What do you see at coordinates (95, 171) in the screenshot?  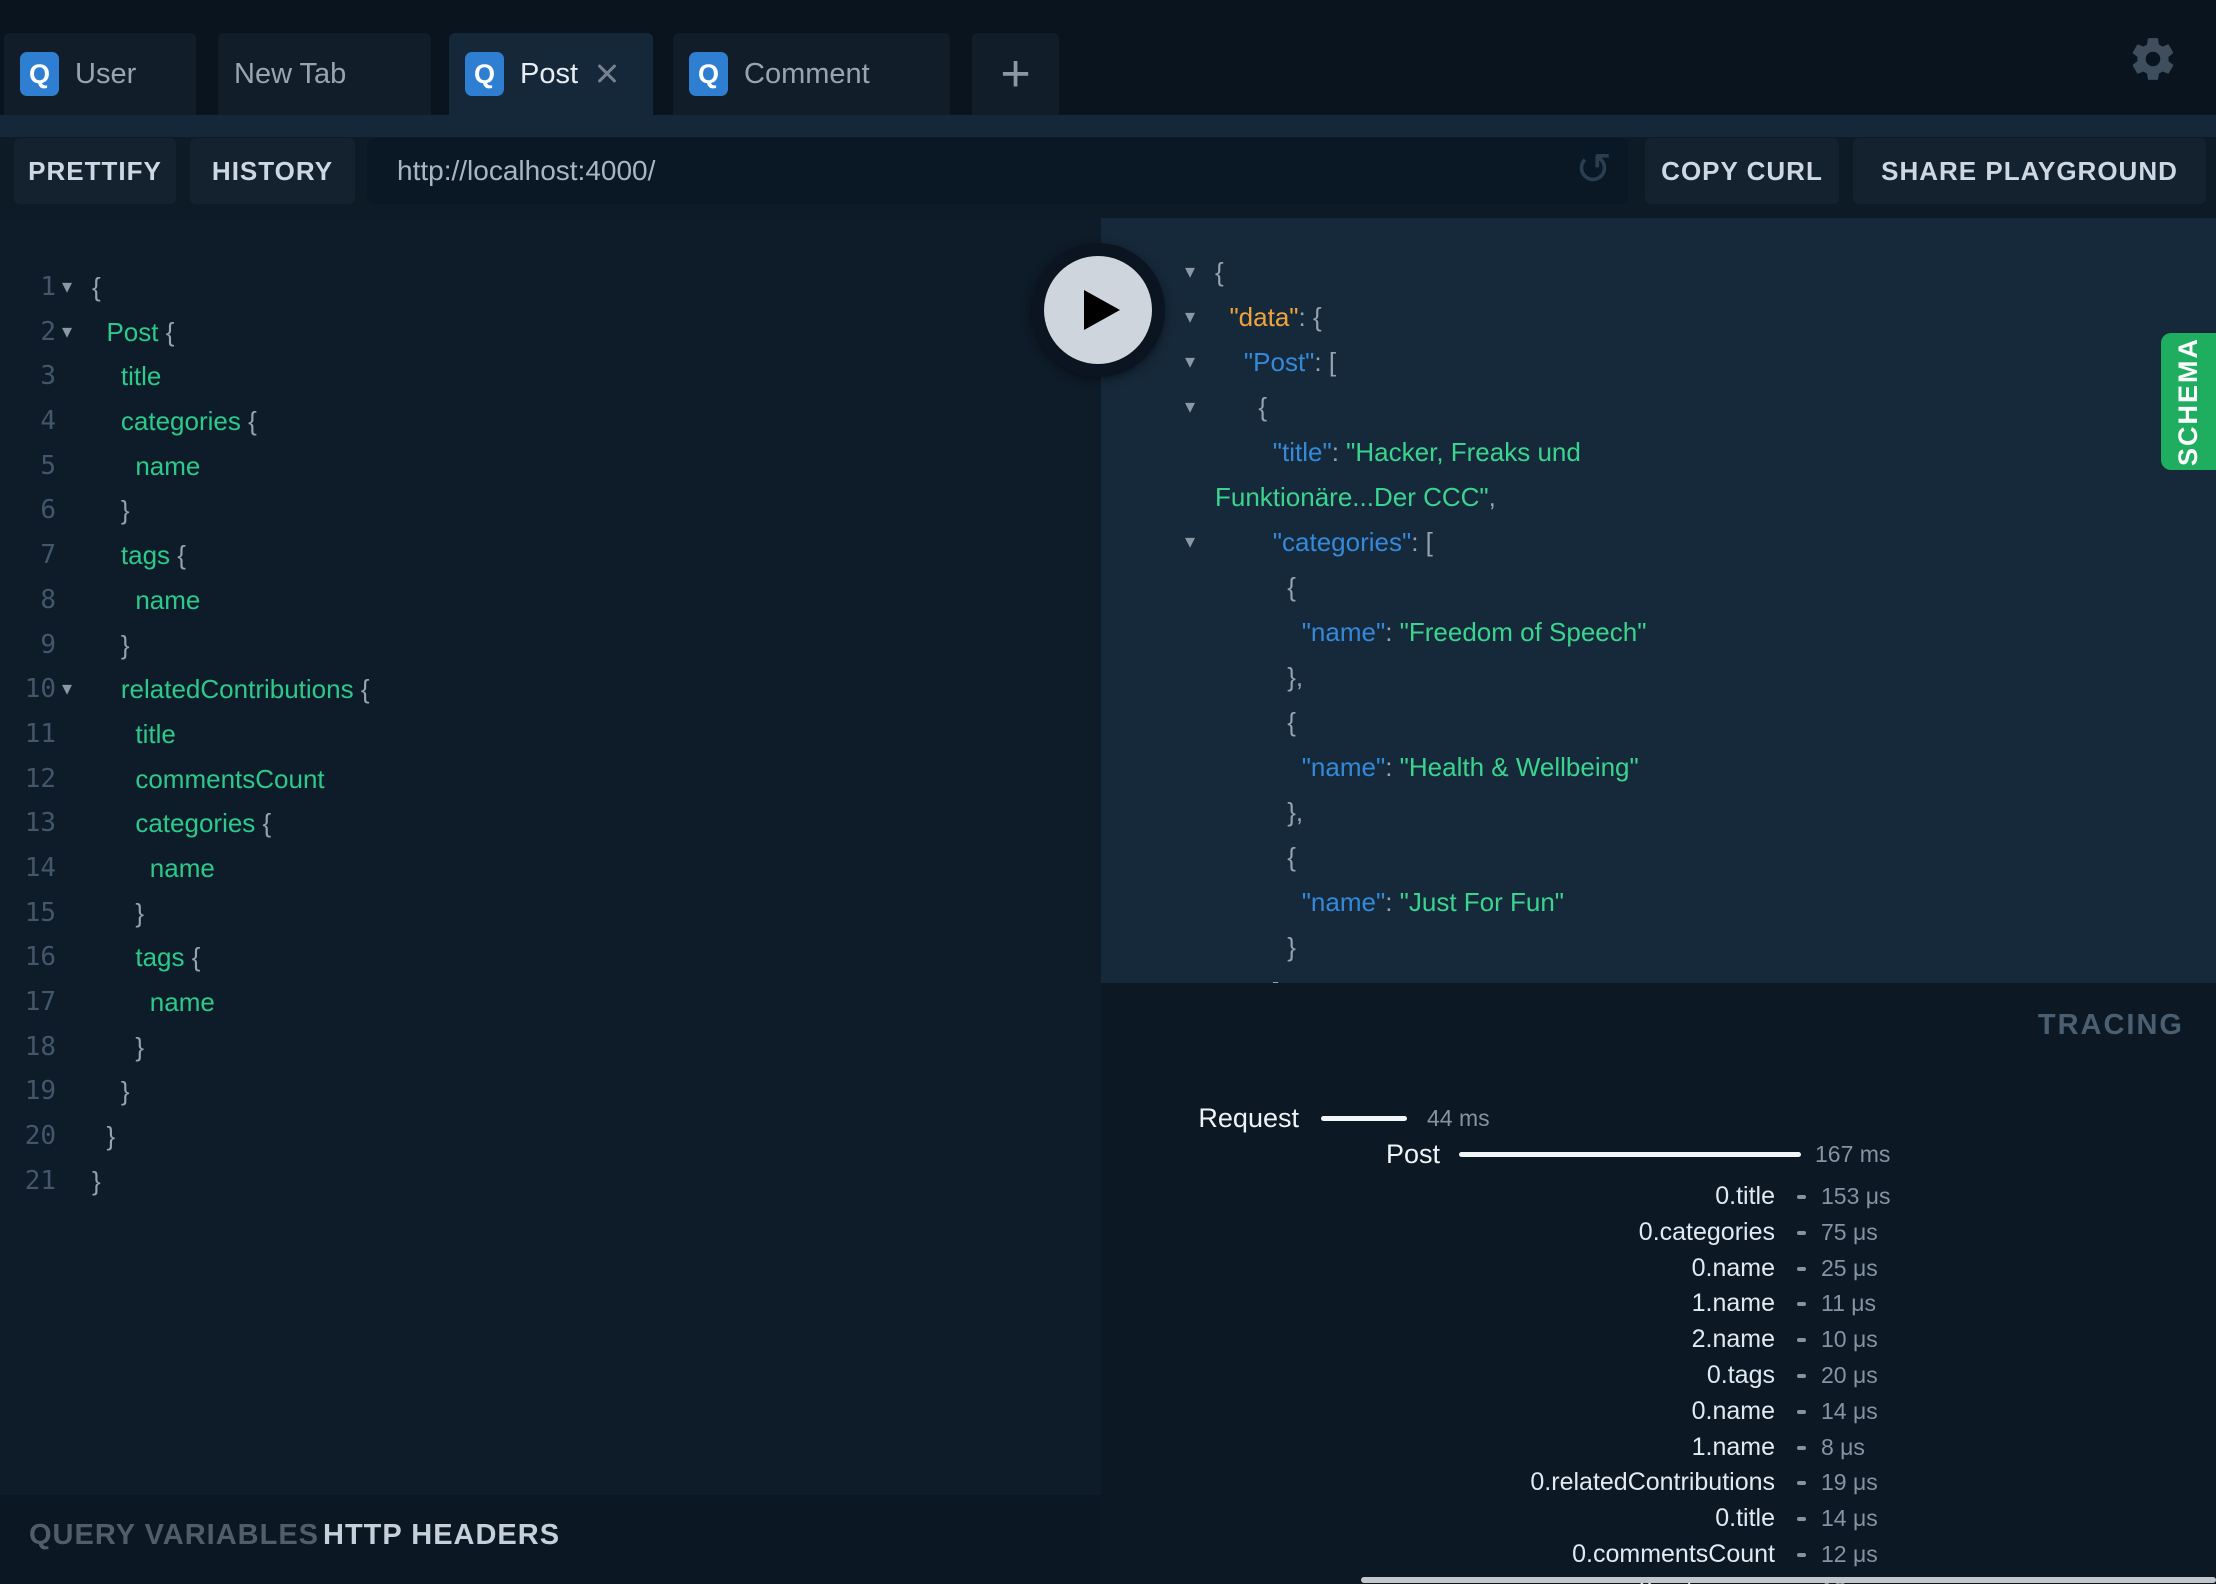 I see `prettify-button: PRETTIFY` at bounding box center [95, 171].